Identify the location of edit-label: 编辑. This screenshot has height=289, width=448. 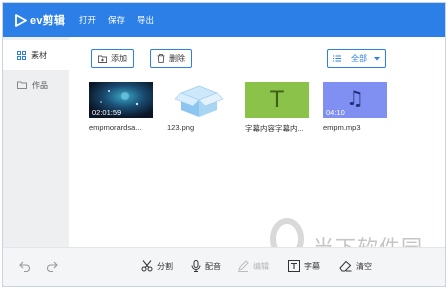
(261, 266).